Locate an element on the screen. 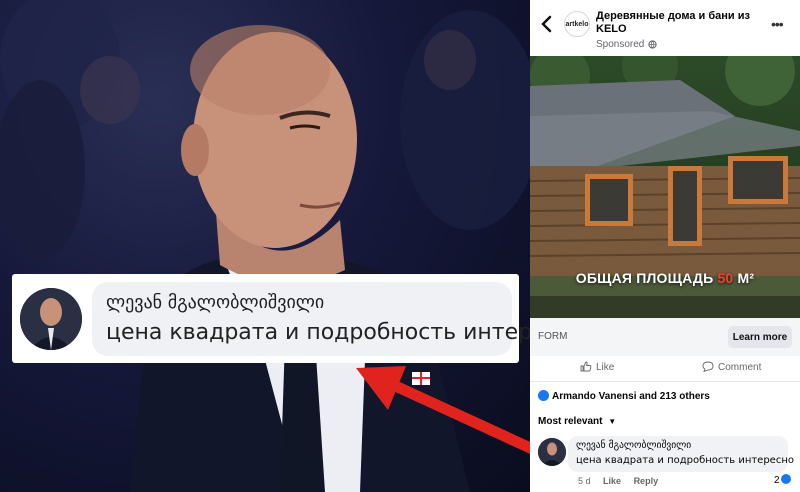 Image resolution: width=800 pixels, height=492 pixels. comment-like-button: Like is located at coordinates (612, 481).